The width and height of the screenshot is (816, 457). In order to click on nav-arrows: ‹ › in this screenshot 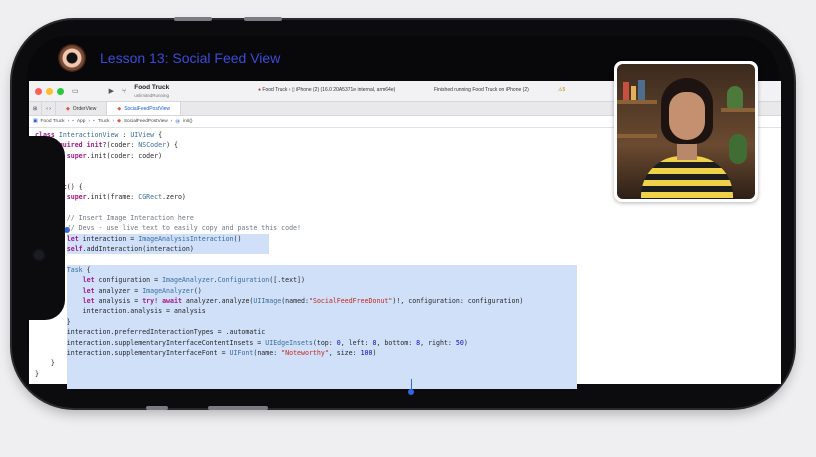, I will do `click(49, 108)`.